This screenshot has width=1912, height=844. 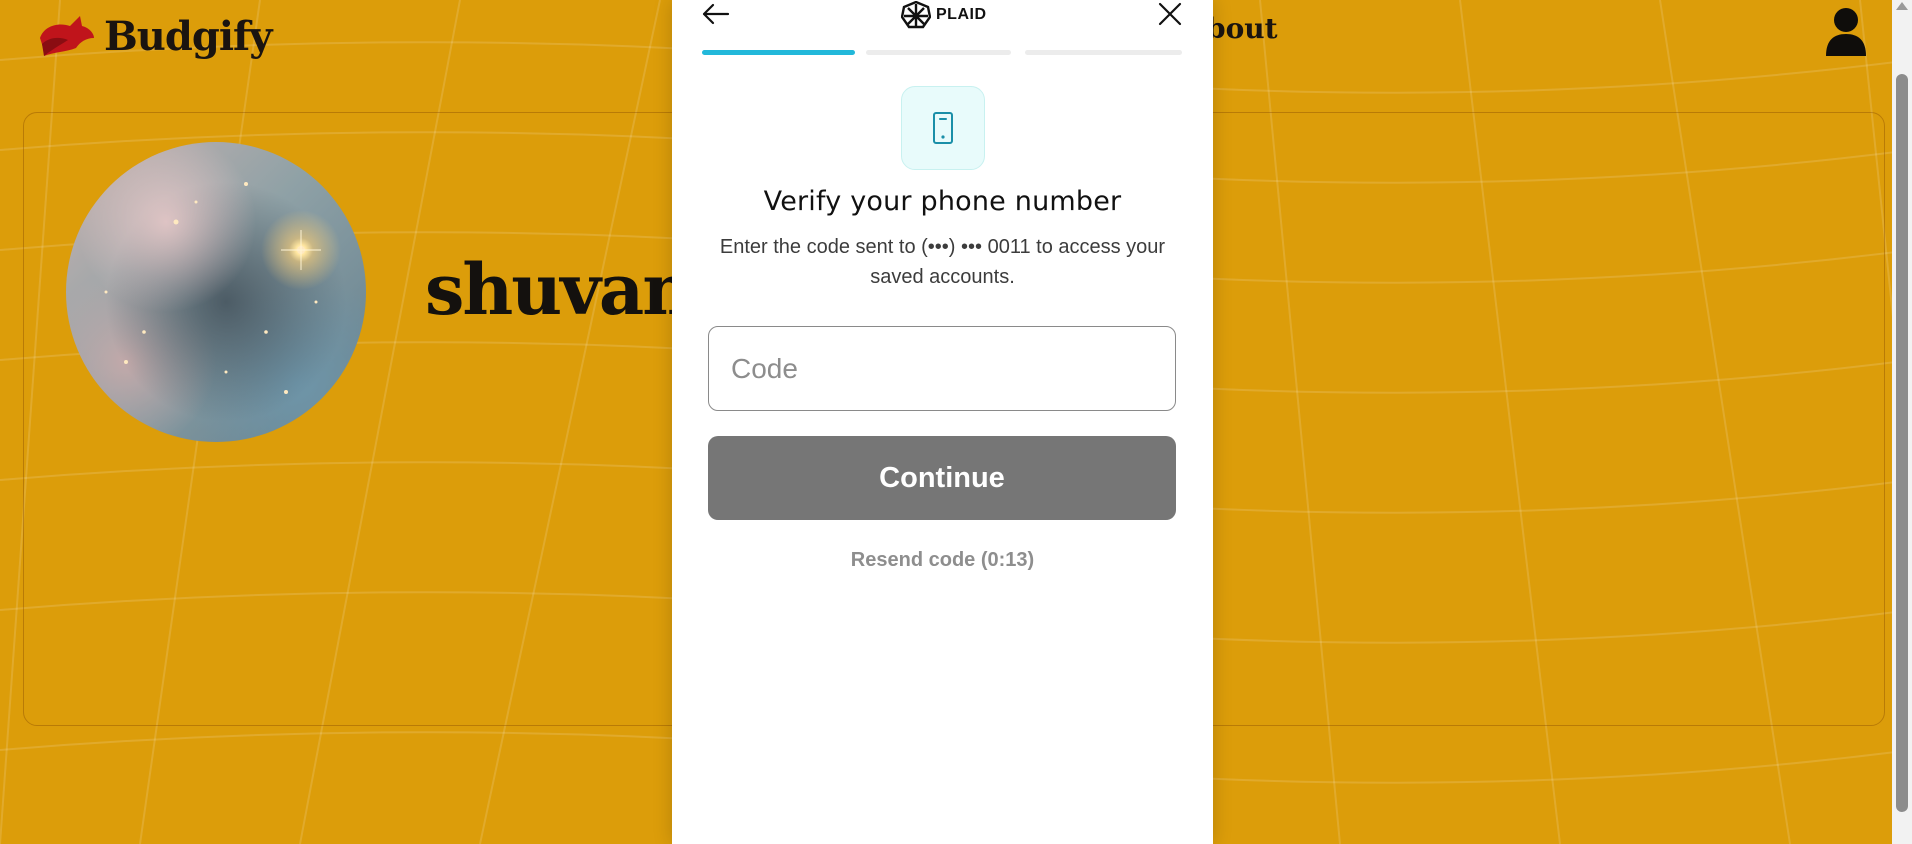 I want to click on nebula-stars, so click(x=212, y=288).